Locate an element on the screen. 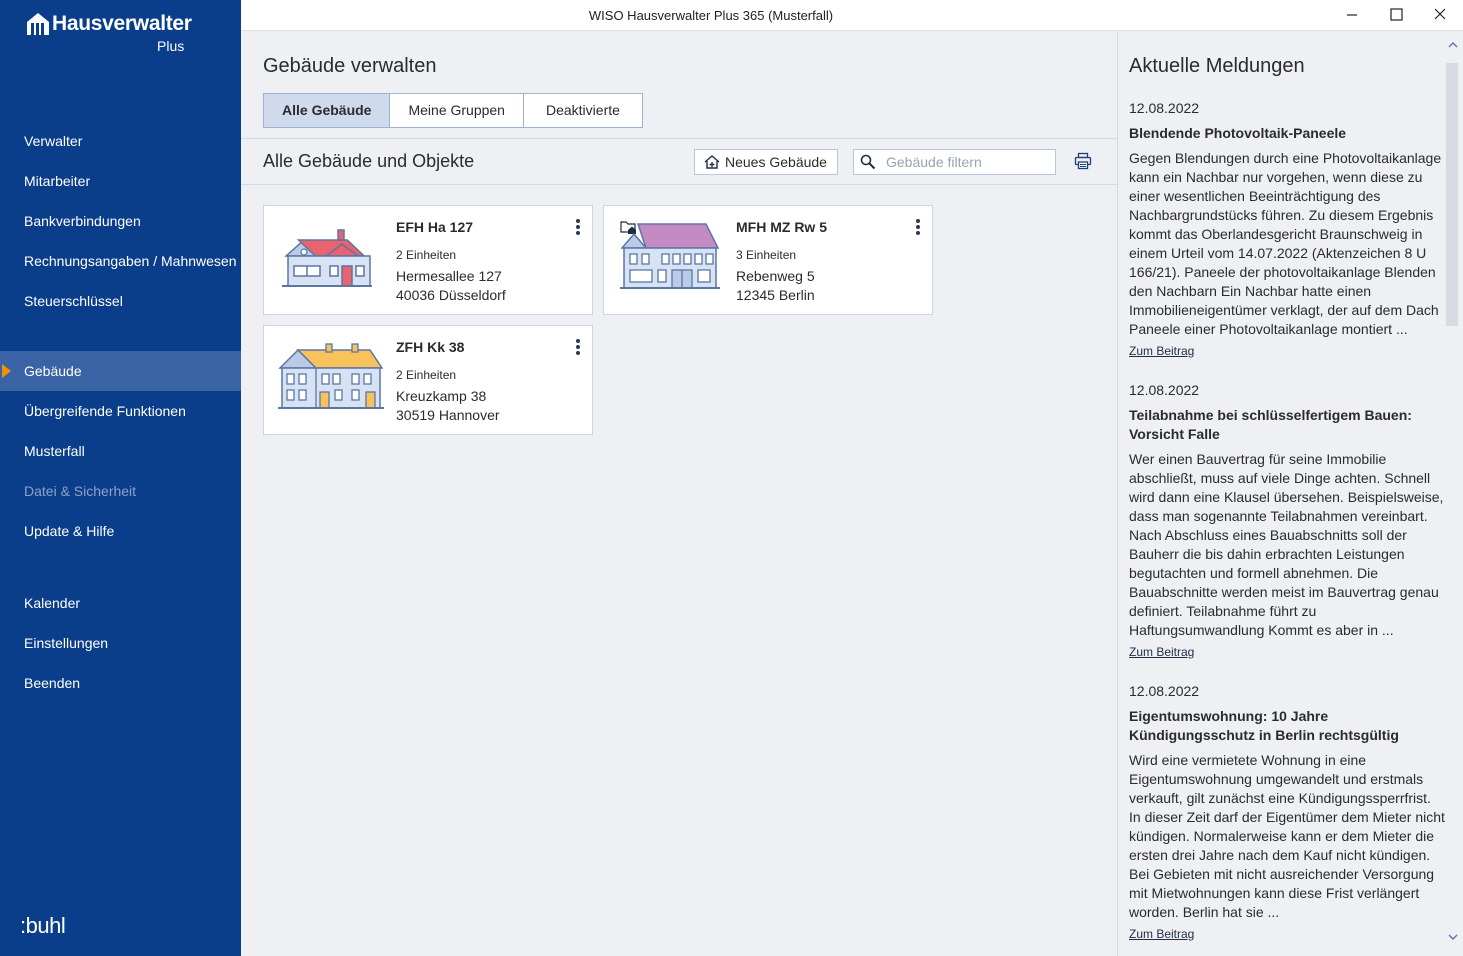 The width and height of the screenshot is (1463, 956). nav-item-datei-sicherheit: Datei & Sicherheit is located at coordinates (80, 491).